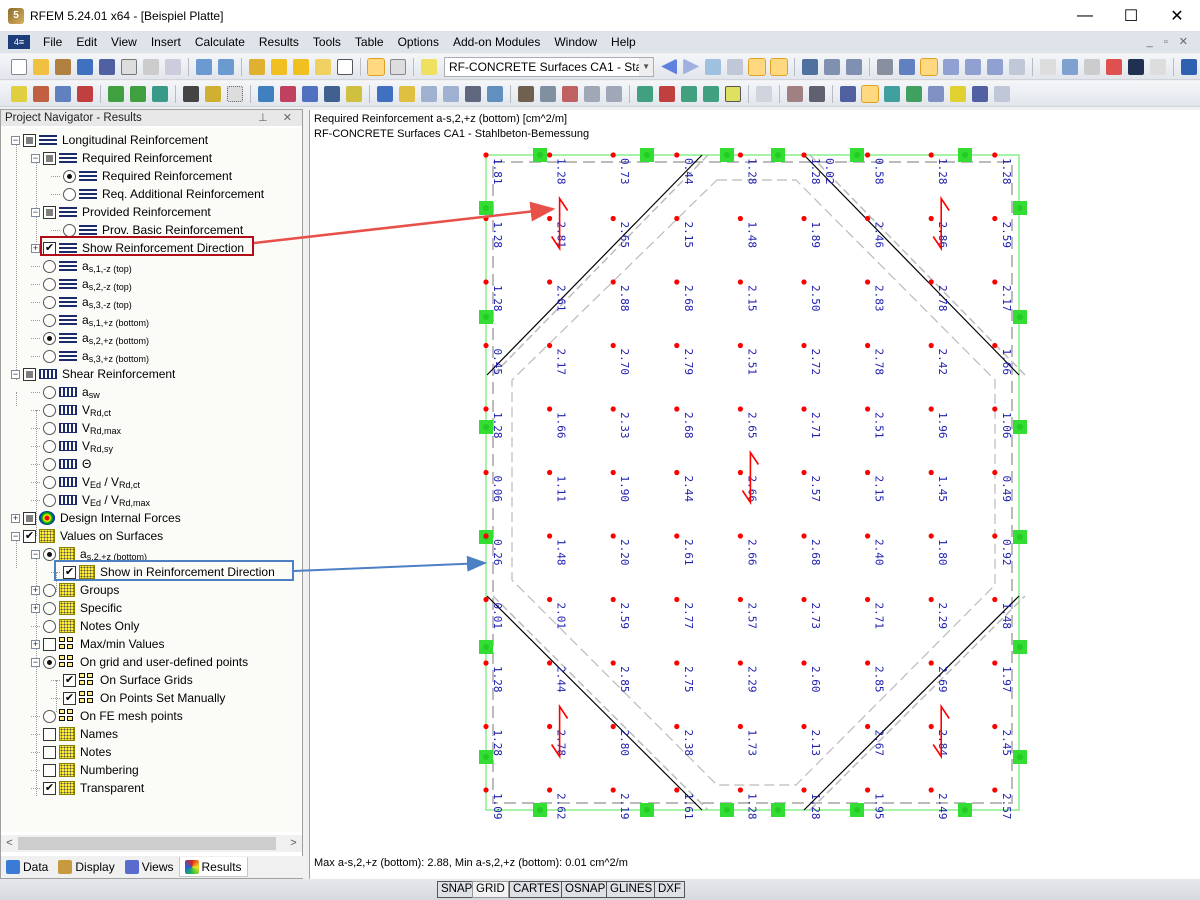  What do you see at coordinates (885, 66) in the screenshot?
I see `rendering-icon` at bounding box center [885, 66].